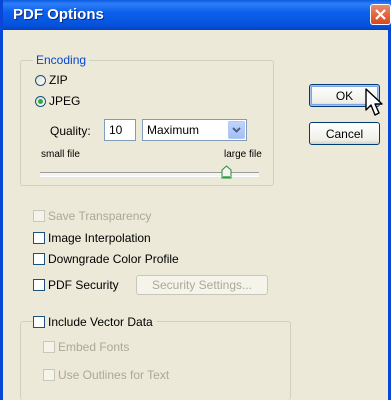 The width and height of the screenshot is (391, 400). What do you see at coordinates (49, 347) in the screenshot?
I see `embed-fonts-checkbox` at bounding box center [49, 347].